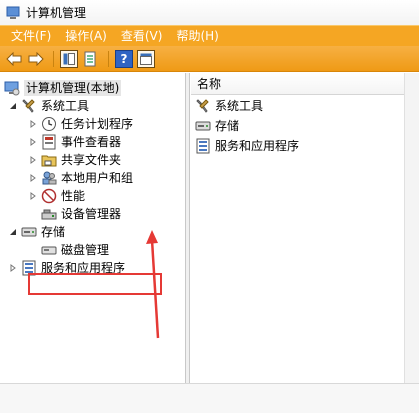 This screenshot has height=413, width=419. I want to click on tree-item-system-tools: 系统工具, so click(48, 106).